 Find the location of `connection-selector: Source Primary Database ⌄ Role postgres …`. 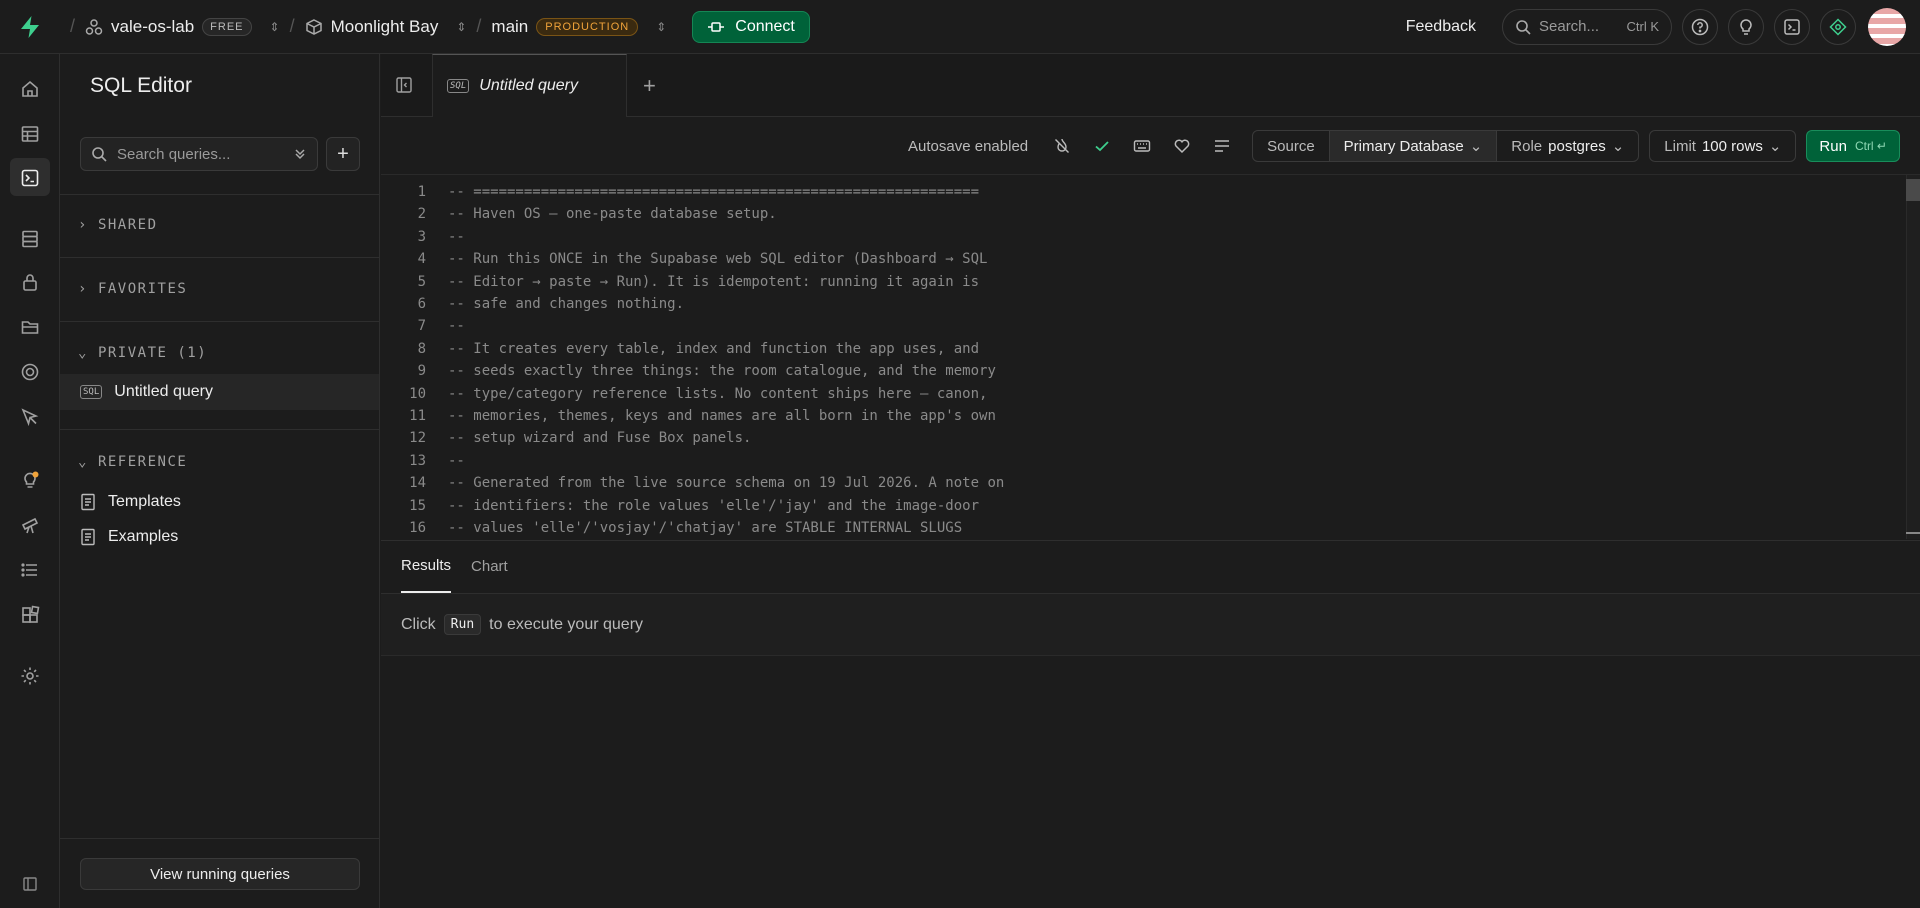

connection-selector: Source Primary Database ⌄ Role postgres … is located at coordinates (1446, 146).